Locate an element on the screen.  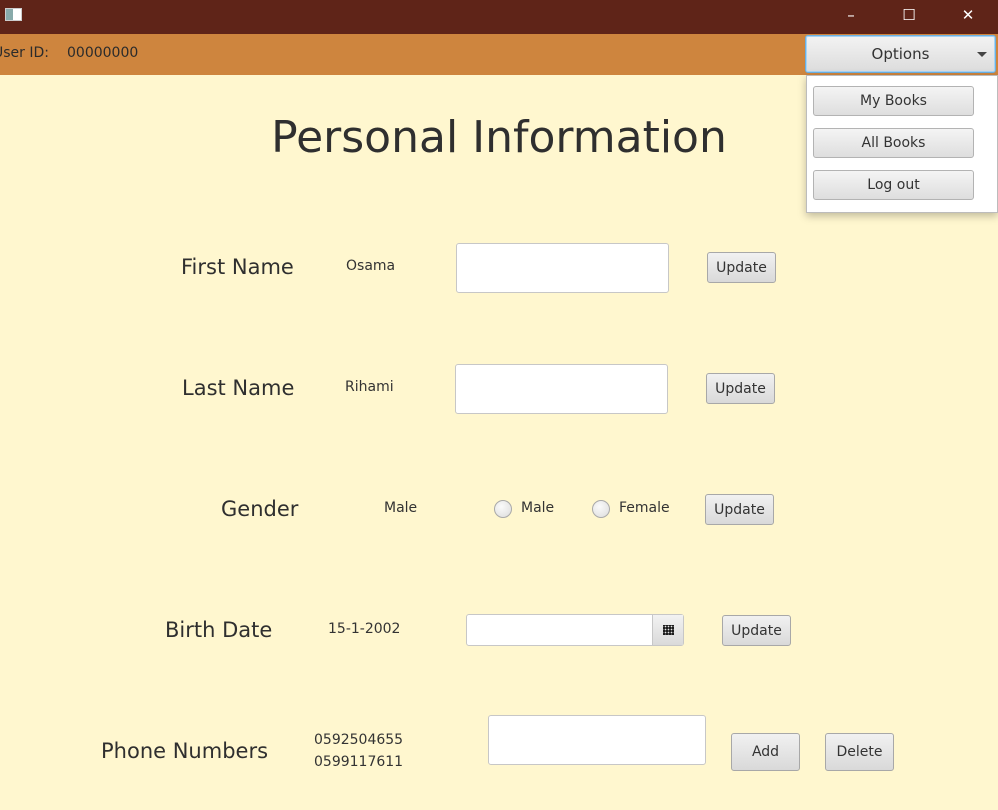
options-menu-button: Options is located at coordinates (900, 54).